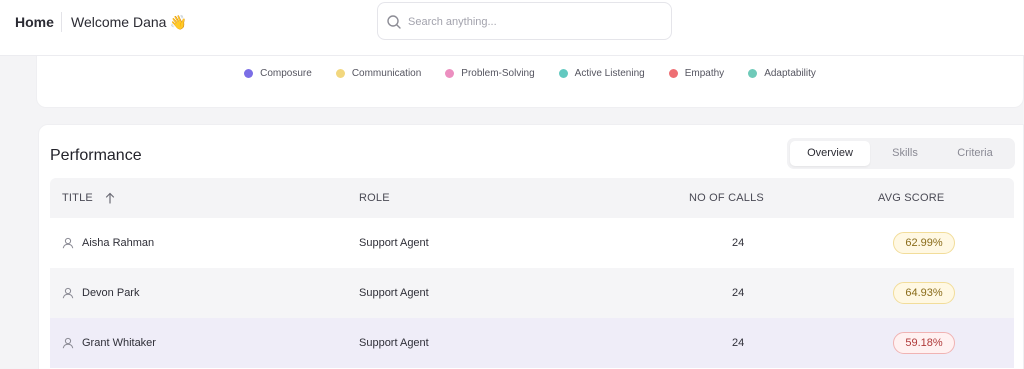 The image size is (1024, 369). Describe the element at coordinates (609, 73) in the screenshot. I see `legend-label: Active Listening` at that location.